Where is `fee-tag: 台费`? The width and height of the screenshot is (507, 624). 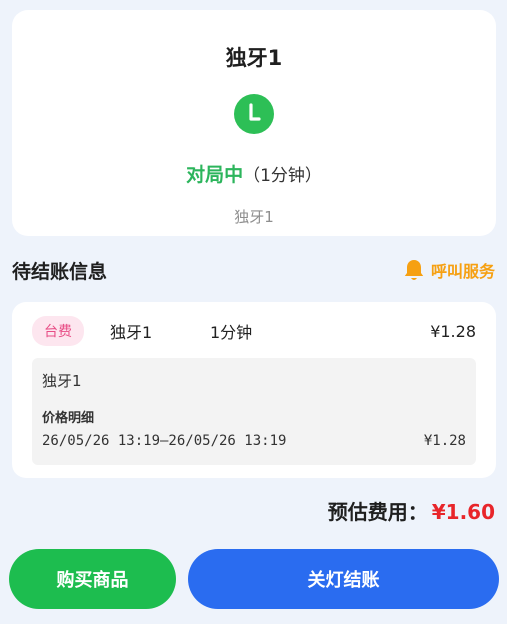 fee-tag: 台费 is located at coordinates (58, 331).